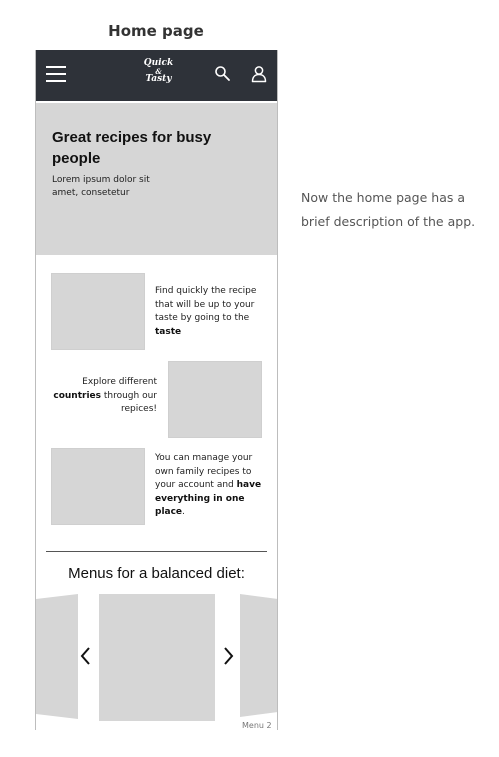 This screenshot has height=757, width=499. Describe the element at coordinates (101, 186) in the screenshot. I see `hero-subtitle: Lorem ipsum dolor sit amet, consetetur` at that location.